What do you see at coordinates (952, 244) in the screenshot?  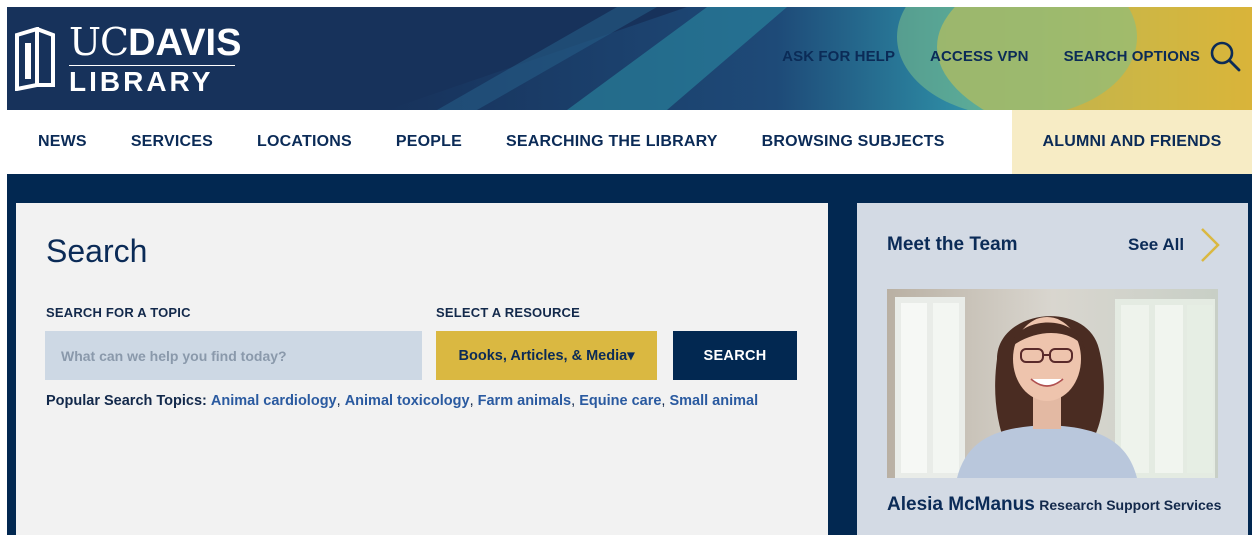 I see `team-heading: Meet the Team` at bounding box center [952, 244].